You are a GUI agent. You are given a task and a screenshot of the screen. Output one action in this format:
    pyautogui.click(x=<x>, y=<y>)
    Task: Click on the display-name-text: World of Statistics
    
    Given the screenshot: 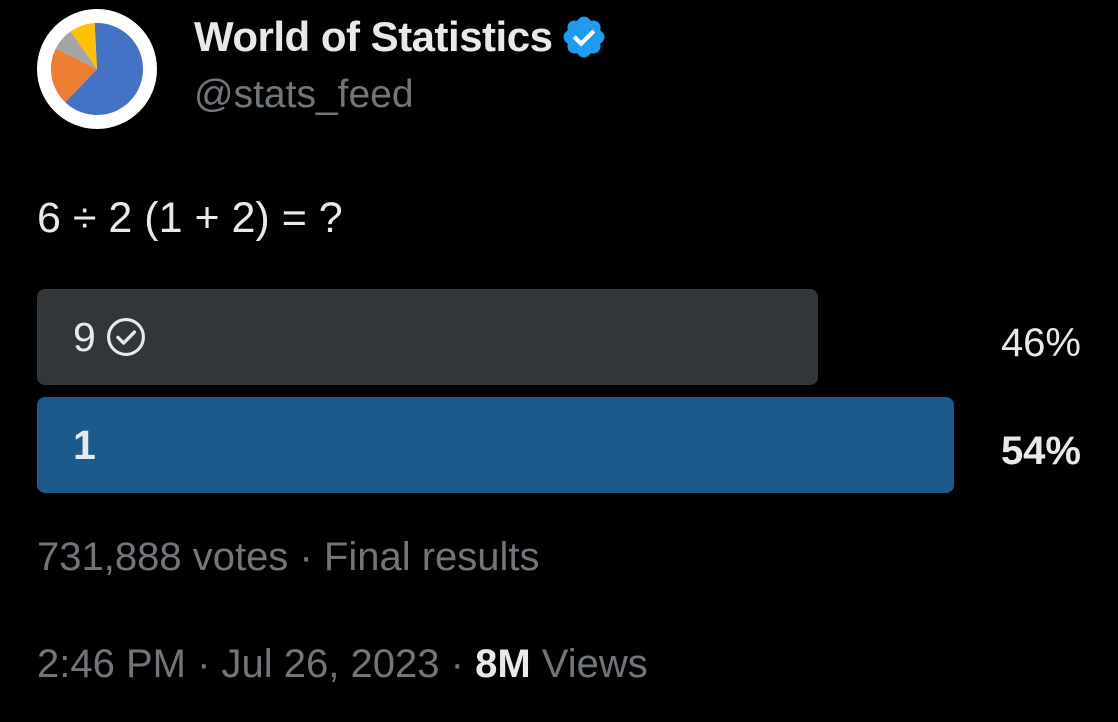 What is the action you would take?
    pyautogui.click(x=373, y=36)
    